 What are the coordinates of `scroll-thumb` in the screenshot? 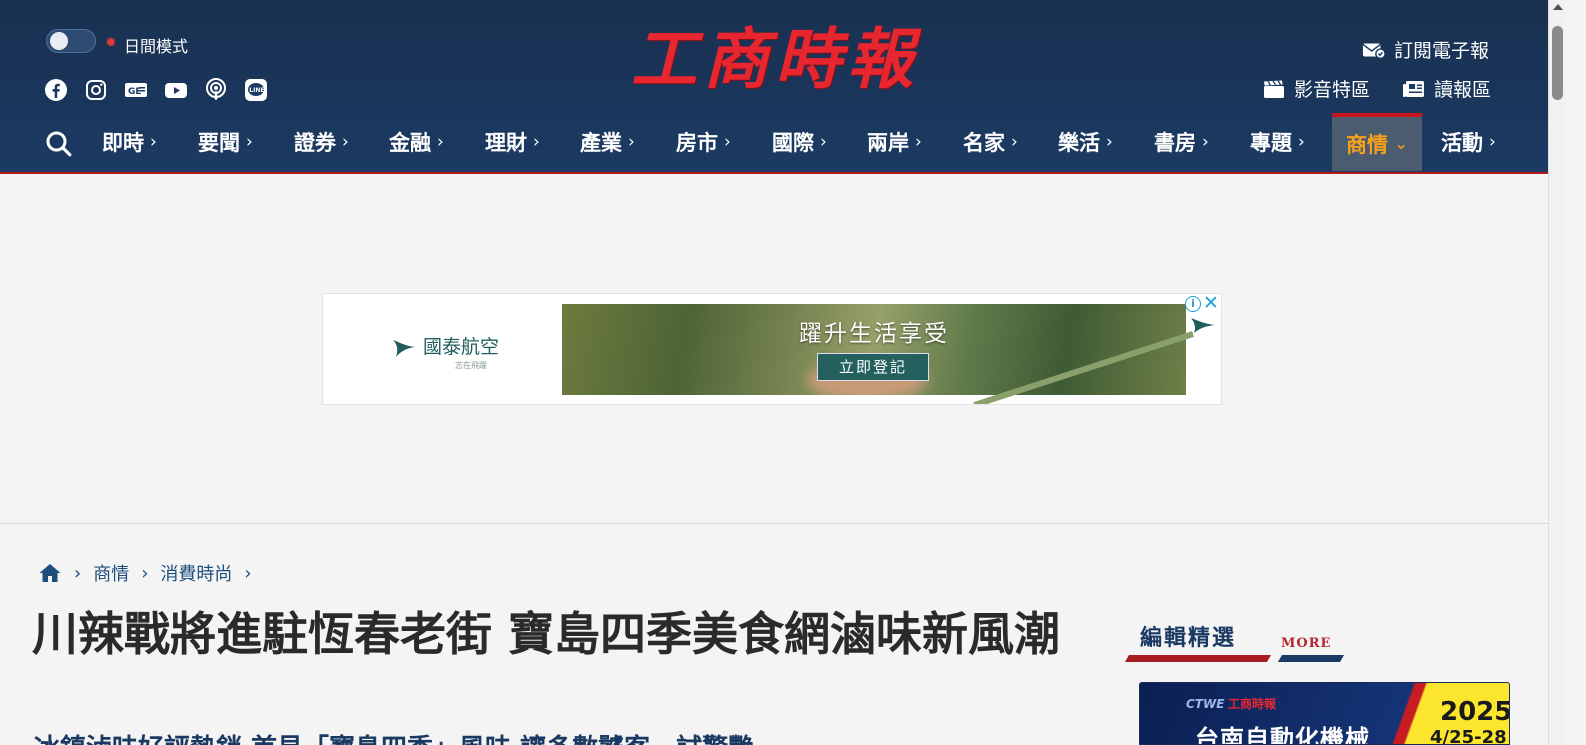 It's located at (1557, 63).